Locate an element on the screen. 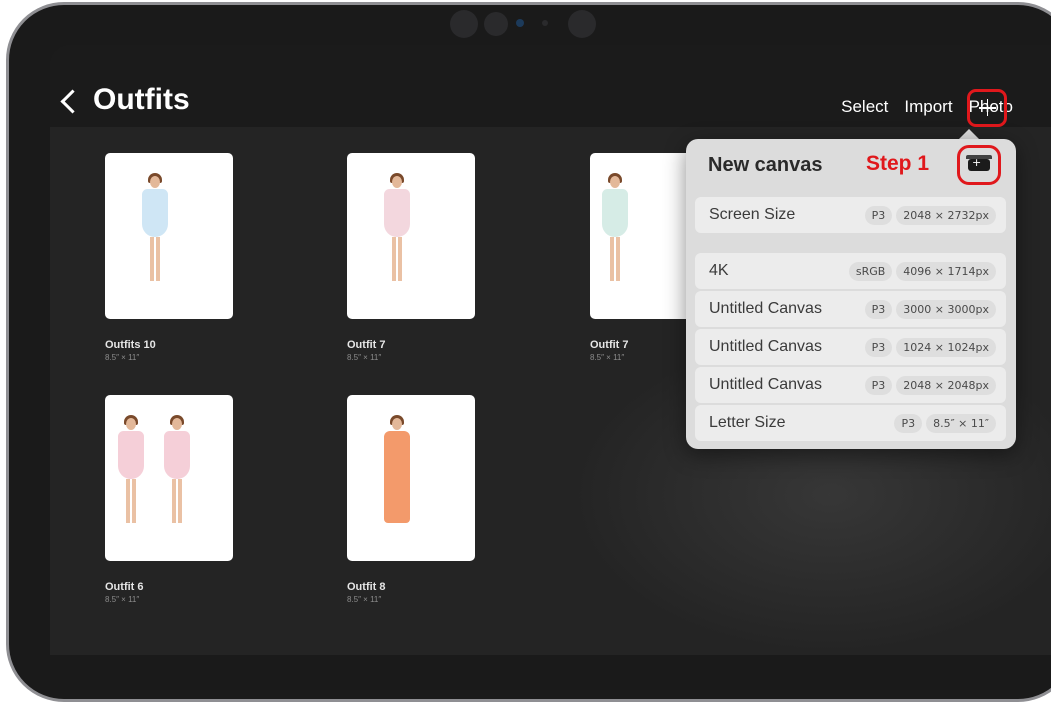 This screenshot has height=702, width=1051. dimensions-badge: 8.5″ × 11″ is located at coordinates (961, 423).